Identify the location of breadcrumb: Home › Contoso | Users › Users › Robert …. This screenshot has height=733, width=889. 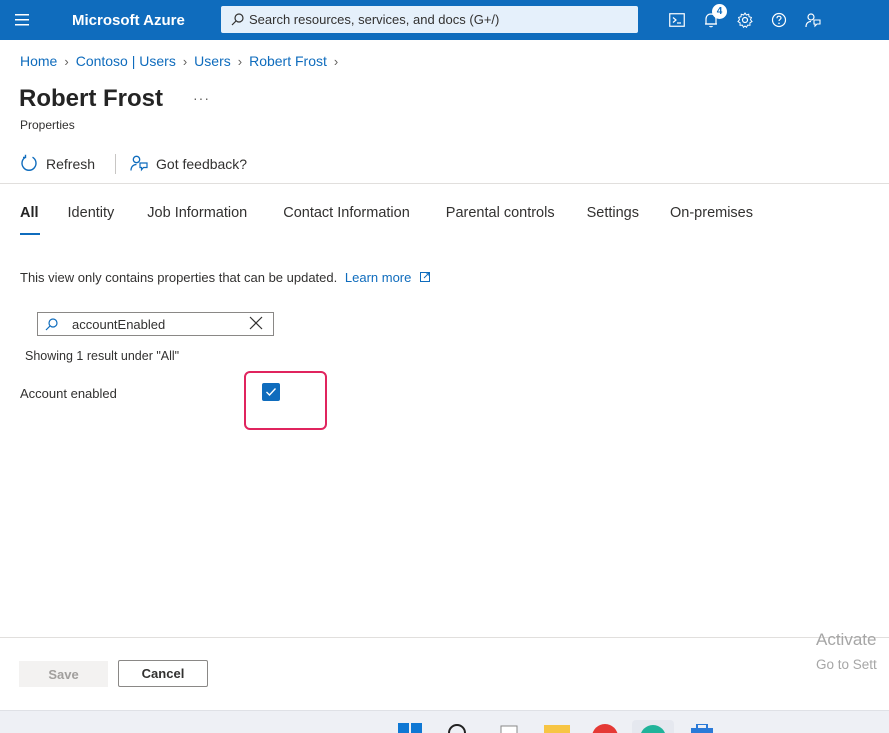
(182, 61).